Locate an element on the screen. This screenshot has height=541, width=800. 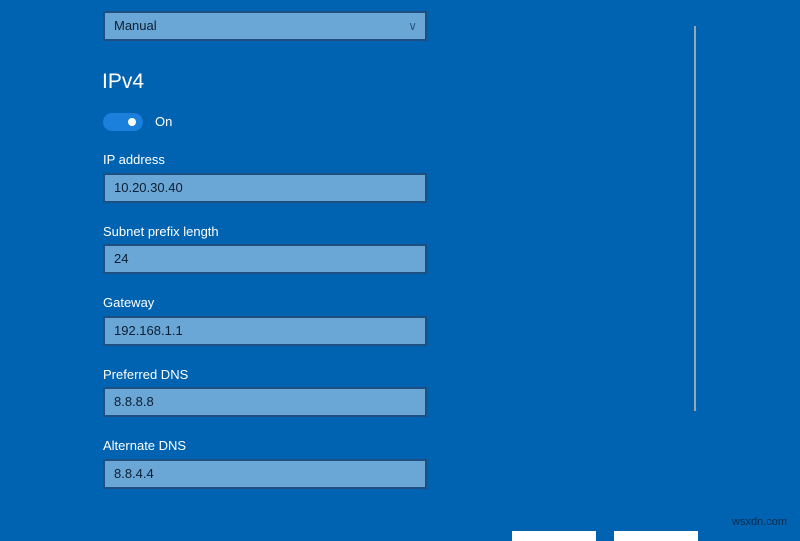
ip-settings-dropdown: Manual ∨ is located at coordinates (265, 26).